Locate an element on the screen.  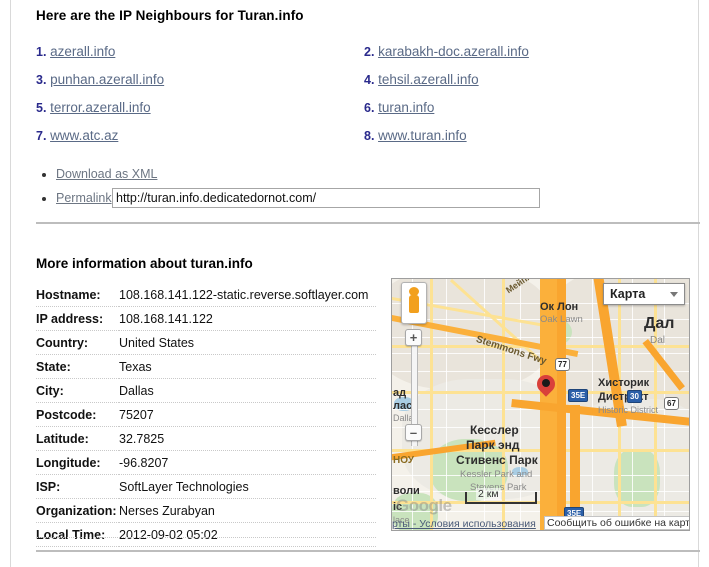
pegman-body is located at coordinates (414, 304).